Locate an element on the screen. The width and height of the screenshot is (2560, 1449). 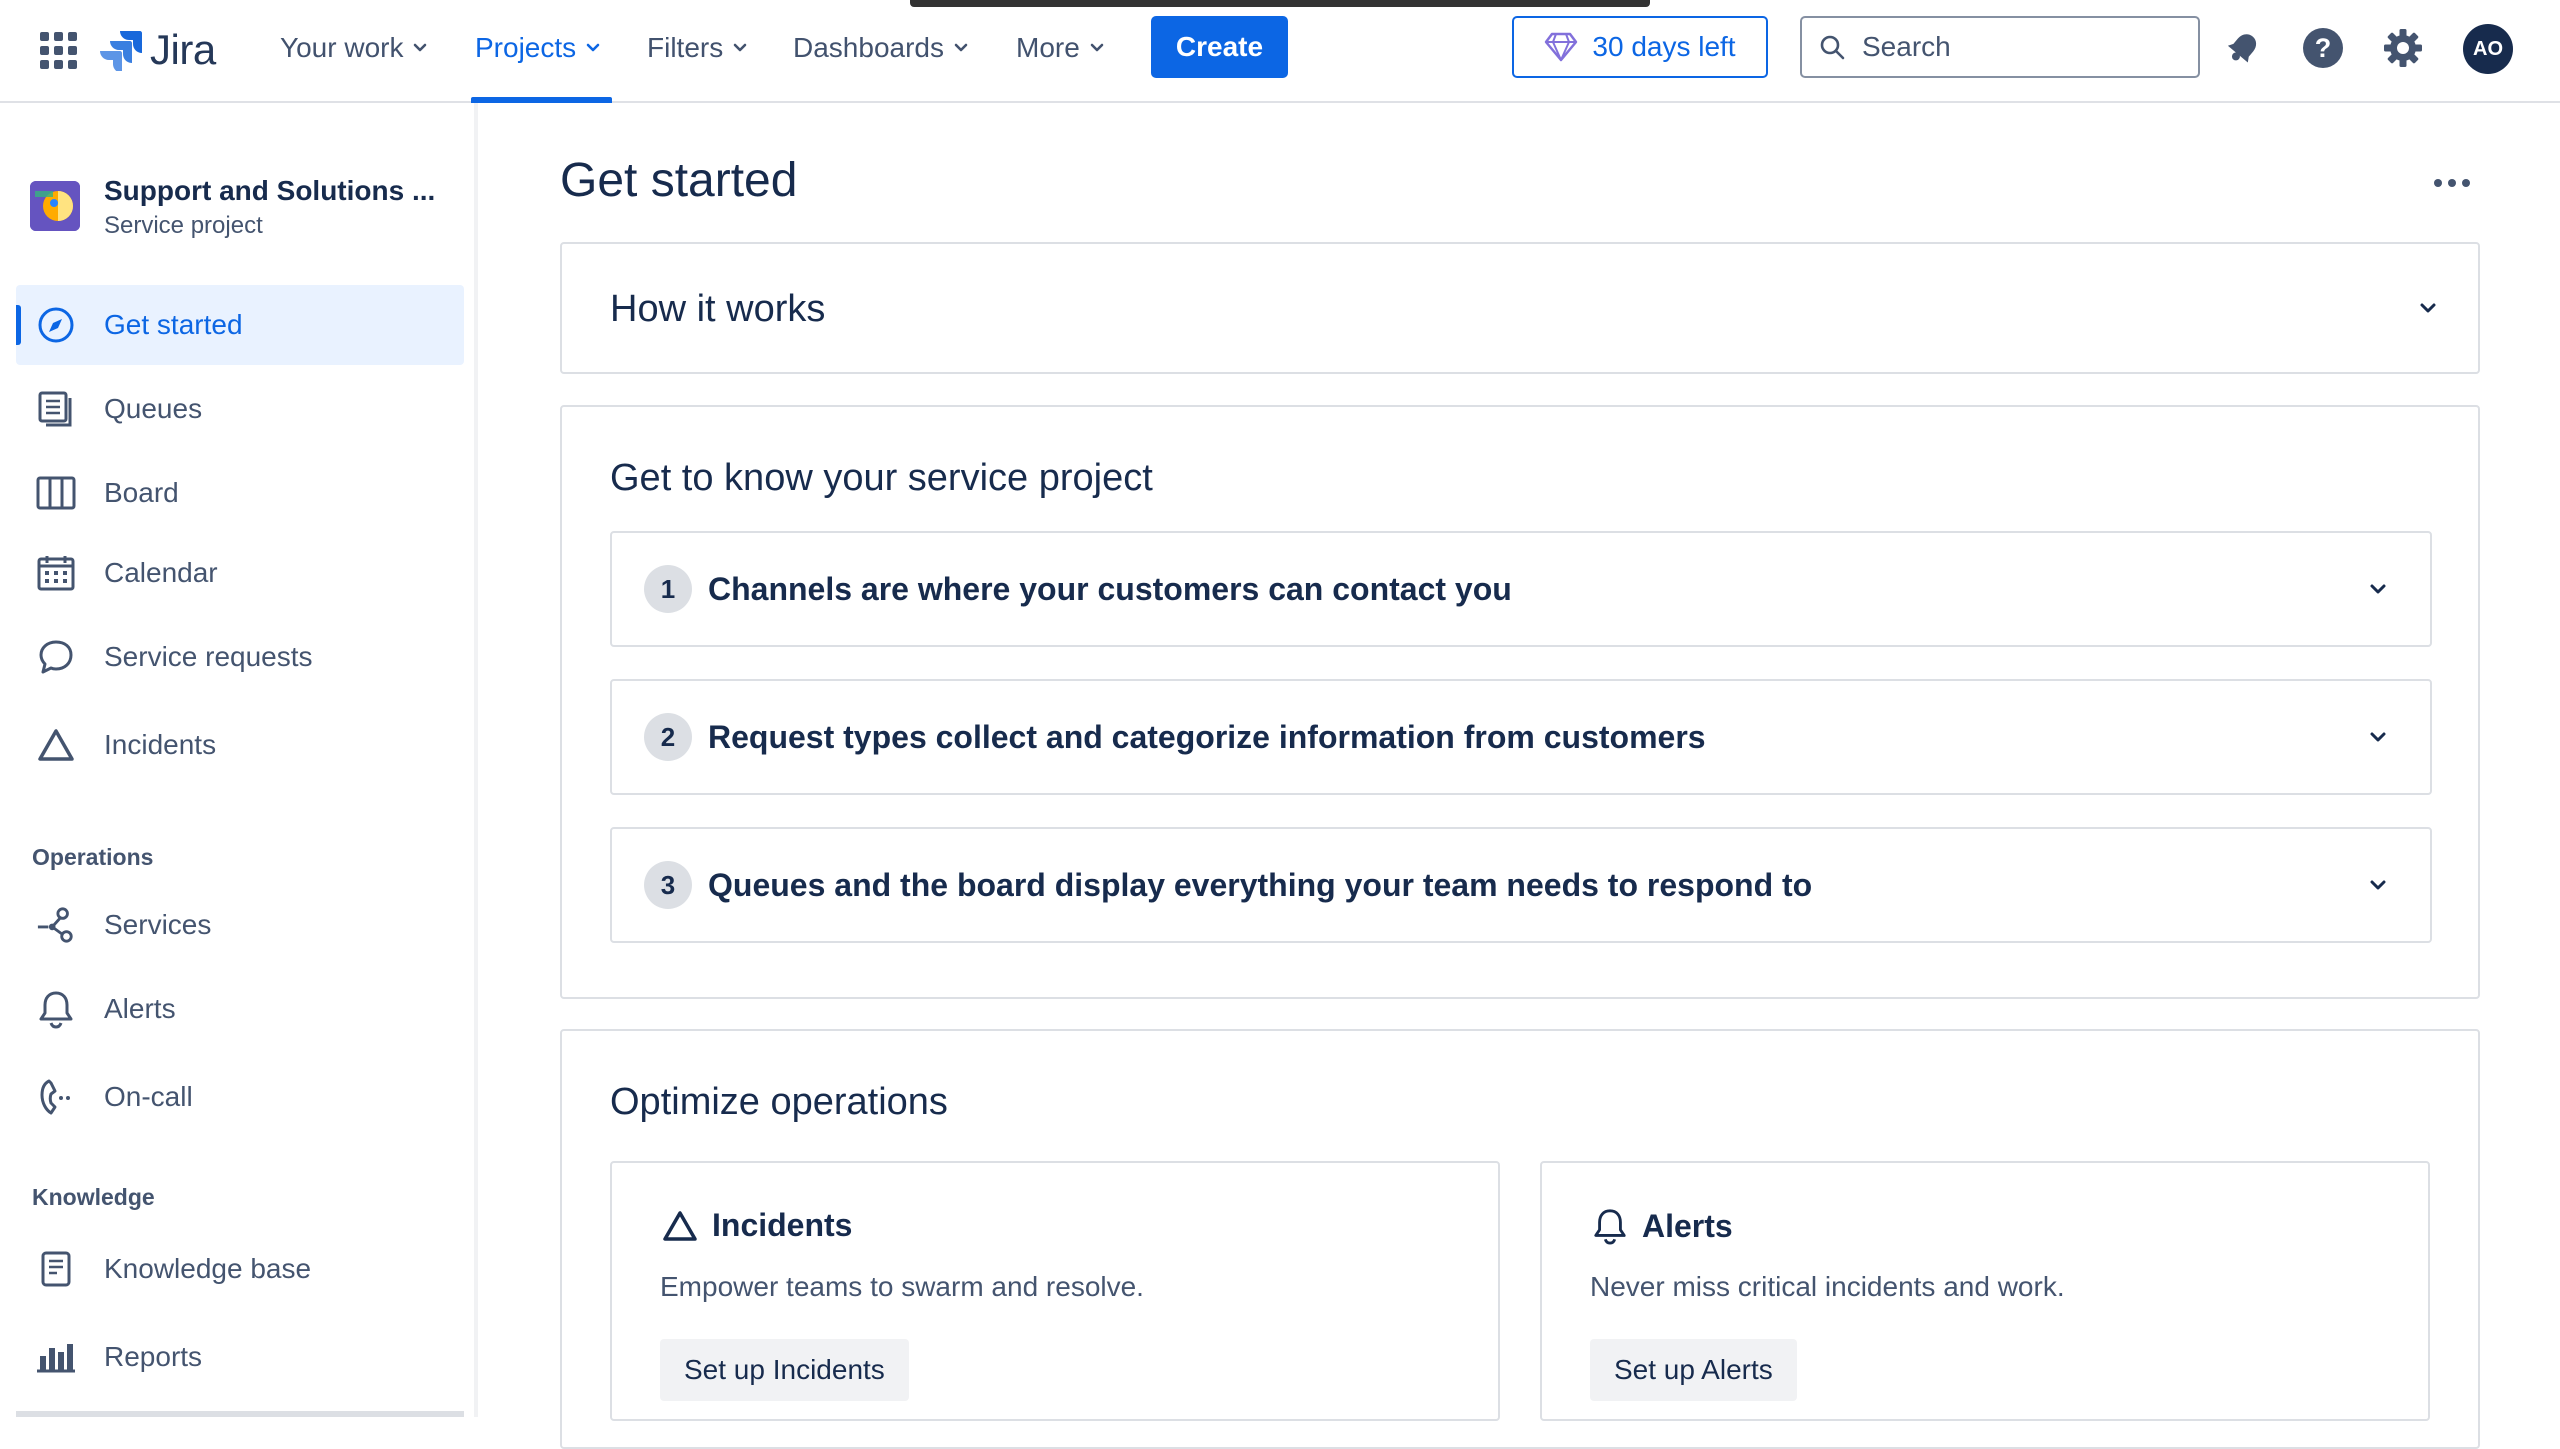
sidebar-item-get-started: Get started is located at coordinates (240, 325).